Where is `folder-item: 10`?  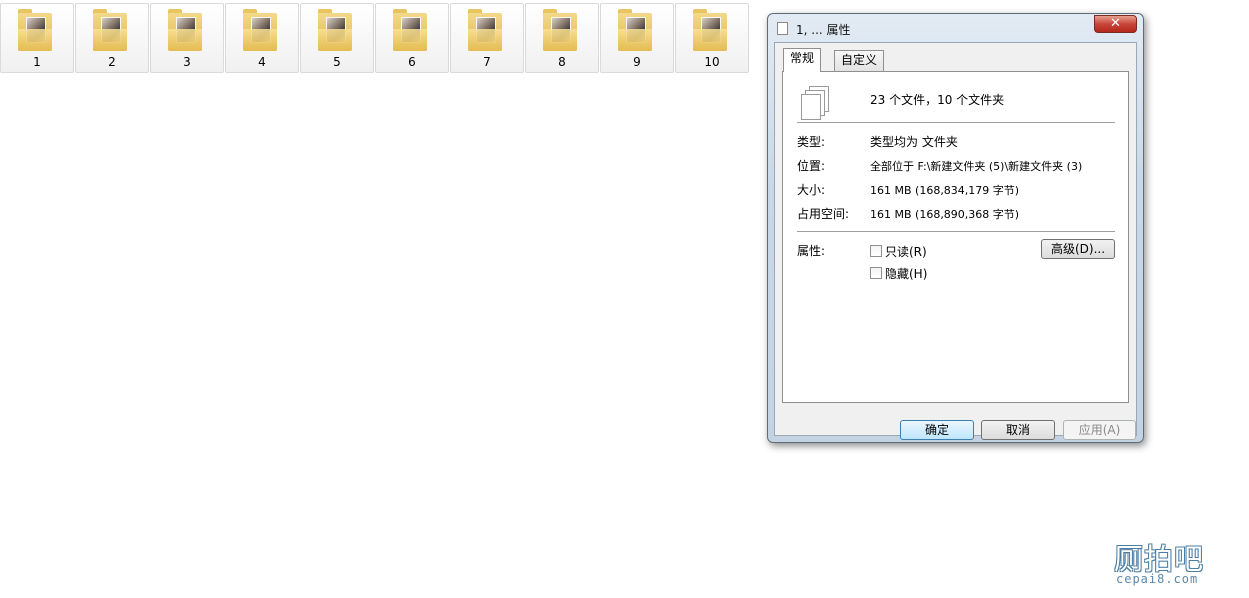 folder-item: 10 is located at coordinates (712, 38).